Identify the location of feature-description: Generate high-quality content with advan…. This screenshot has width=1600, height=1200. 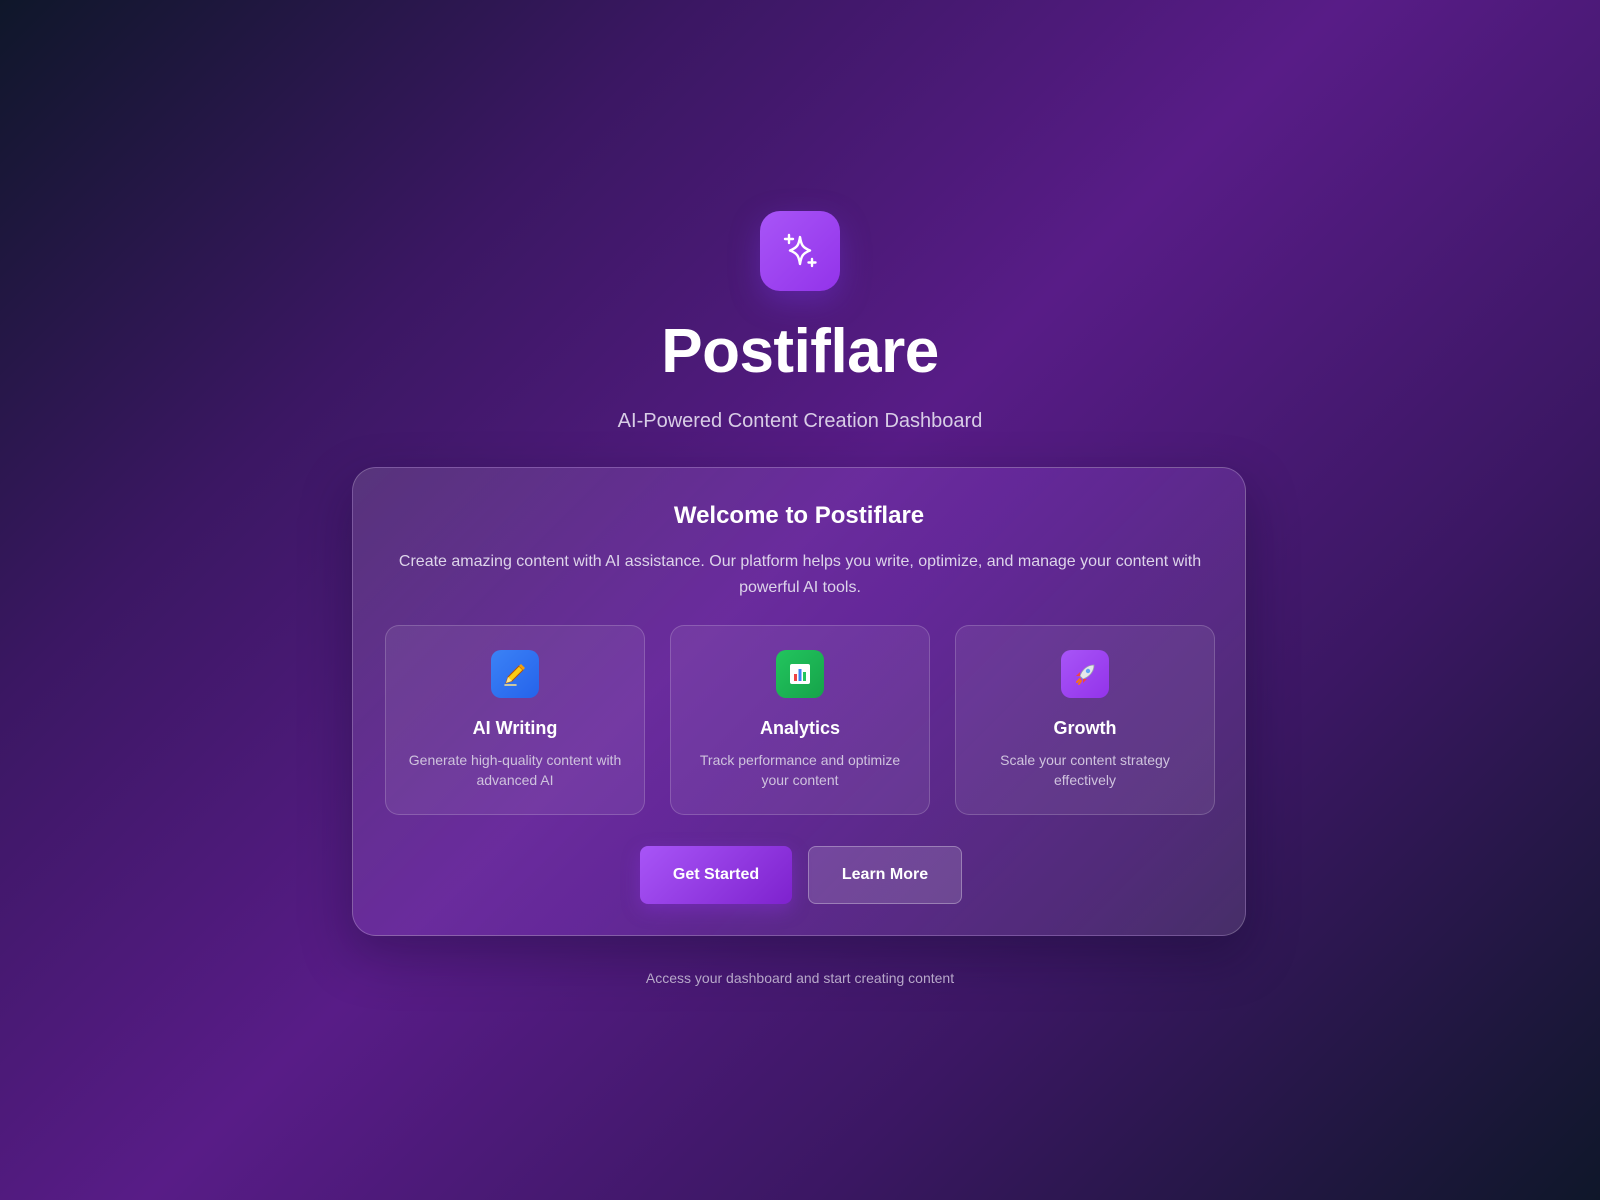
(515, 770).